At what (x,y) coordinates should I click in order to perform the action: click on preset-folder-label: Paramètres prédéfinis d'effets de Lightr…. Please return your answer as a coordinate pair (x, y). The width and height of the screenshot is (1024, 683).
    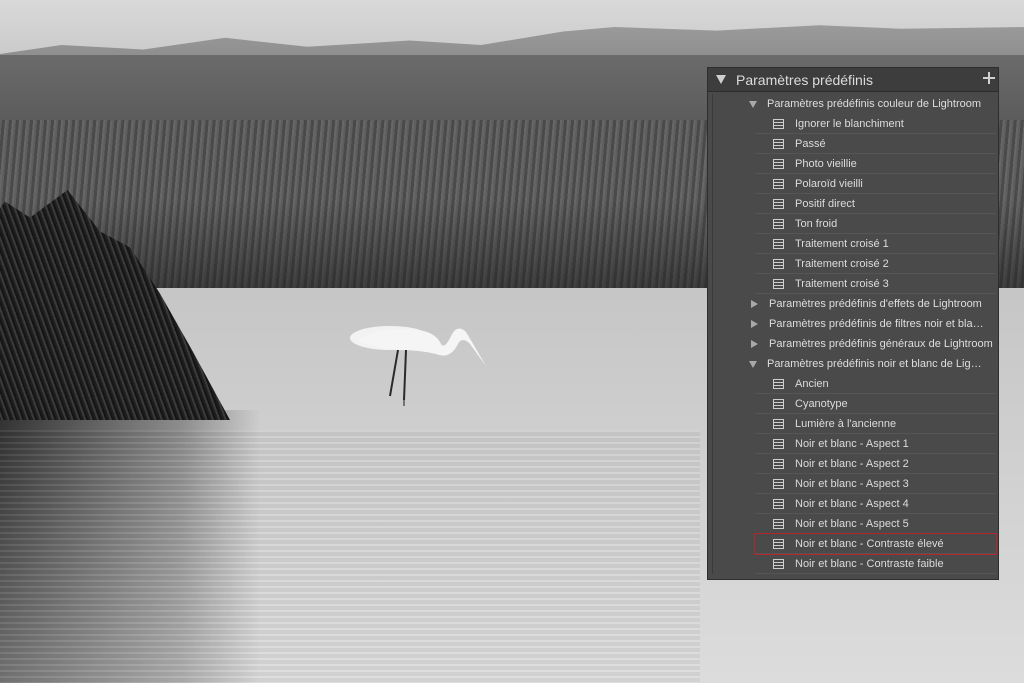
    Looking at the image, I should click on (875, 304).